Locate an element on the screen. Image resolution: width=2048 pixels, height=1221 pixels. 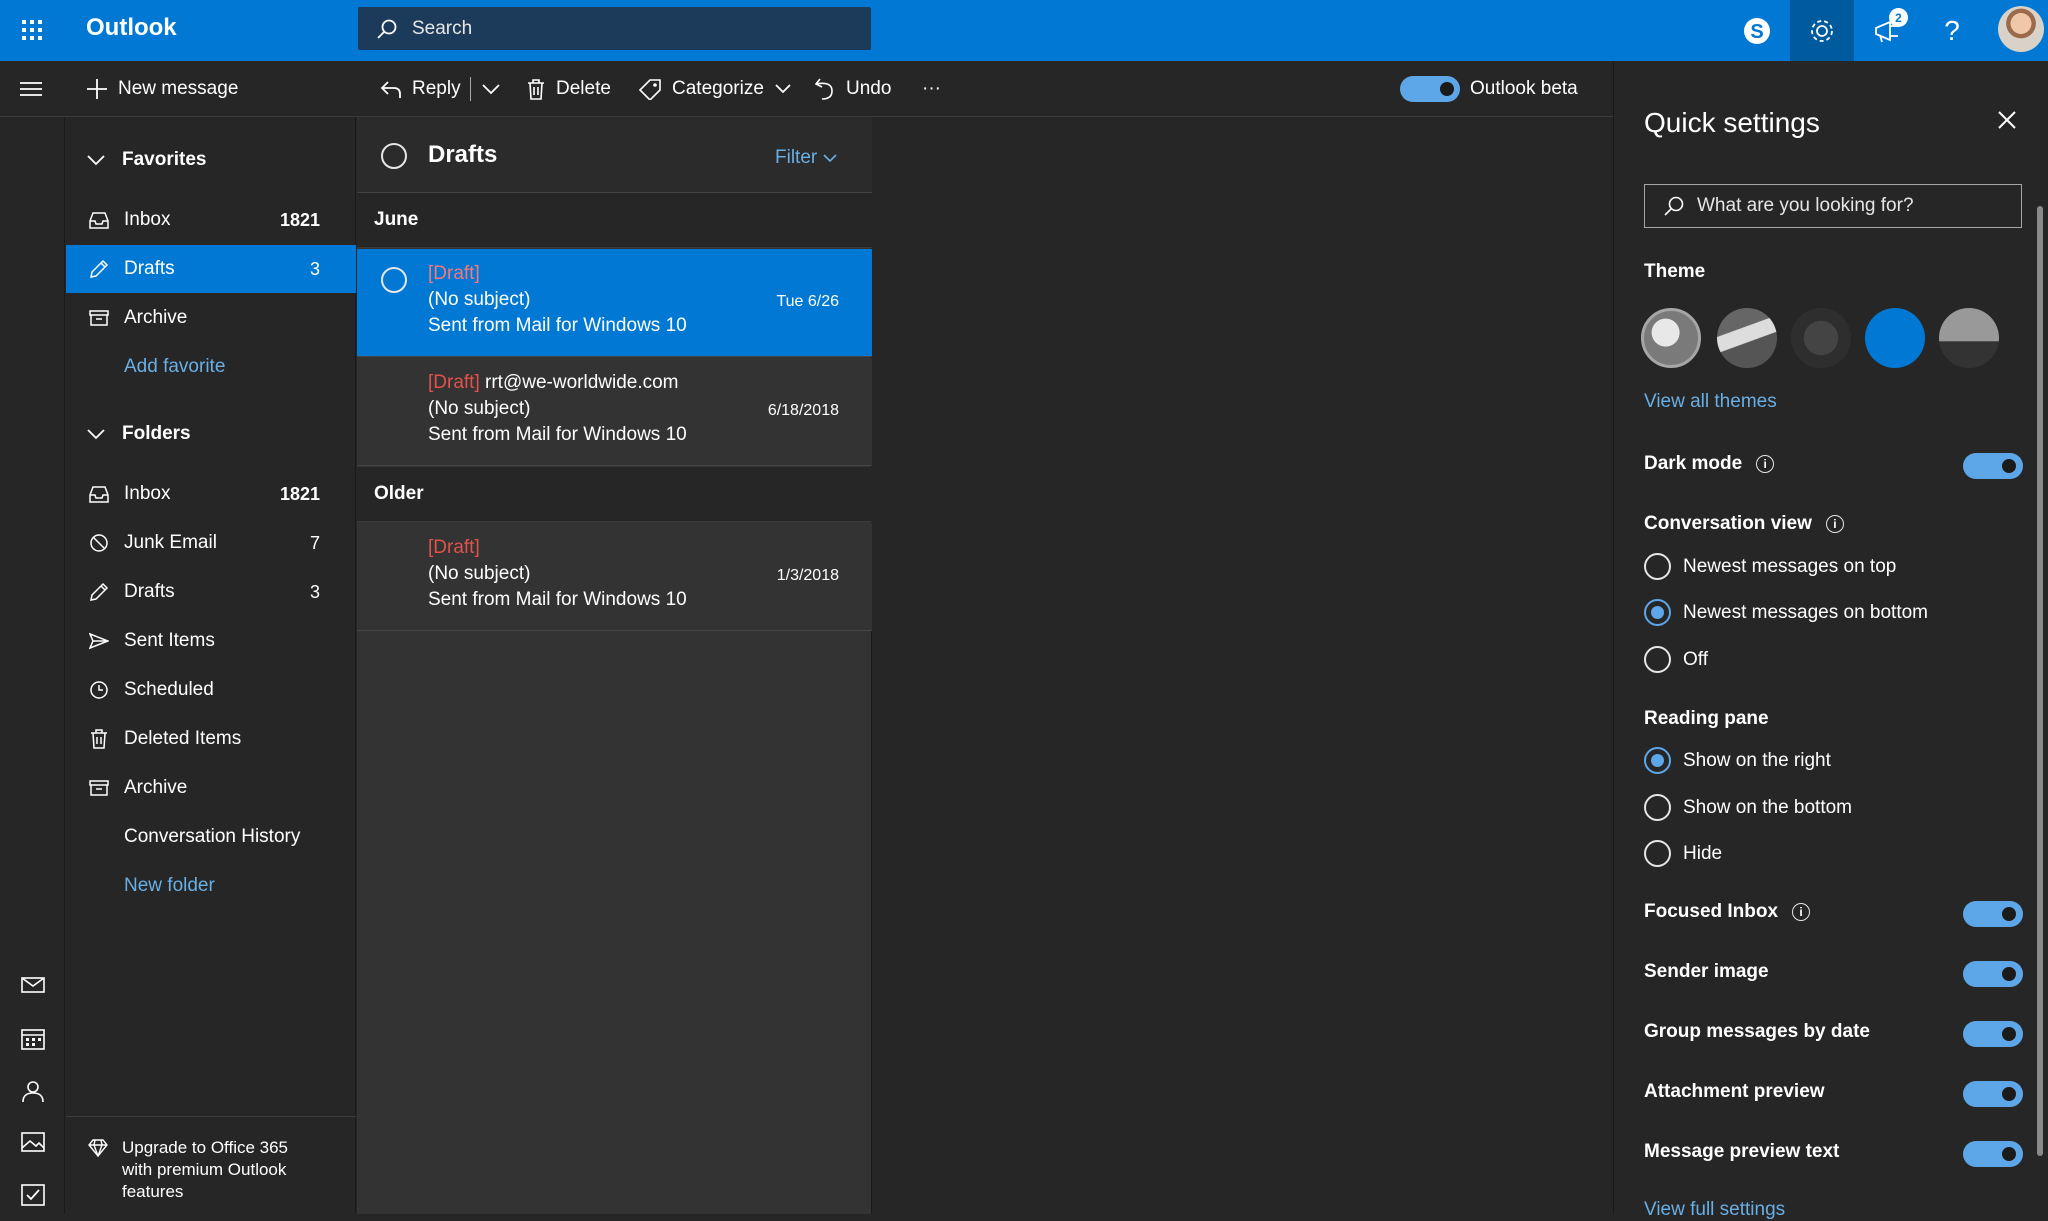
theme-swatch-mountain is located at coordinates (1747, 338).